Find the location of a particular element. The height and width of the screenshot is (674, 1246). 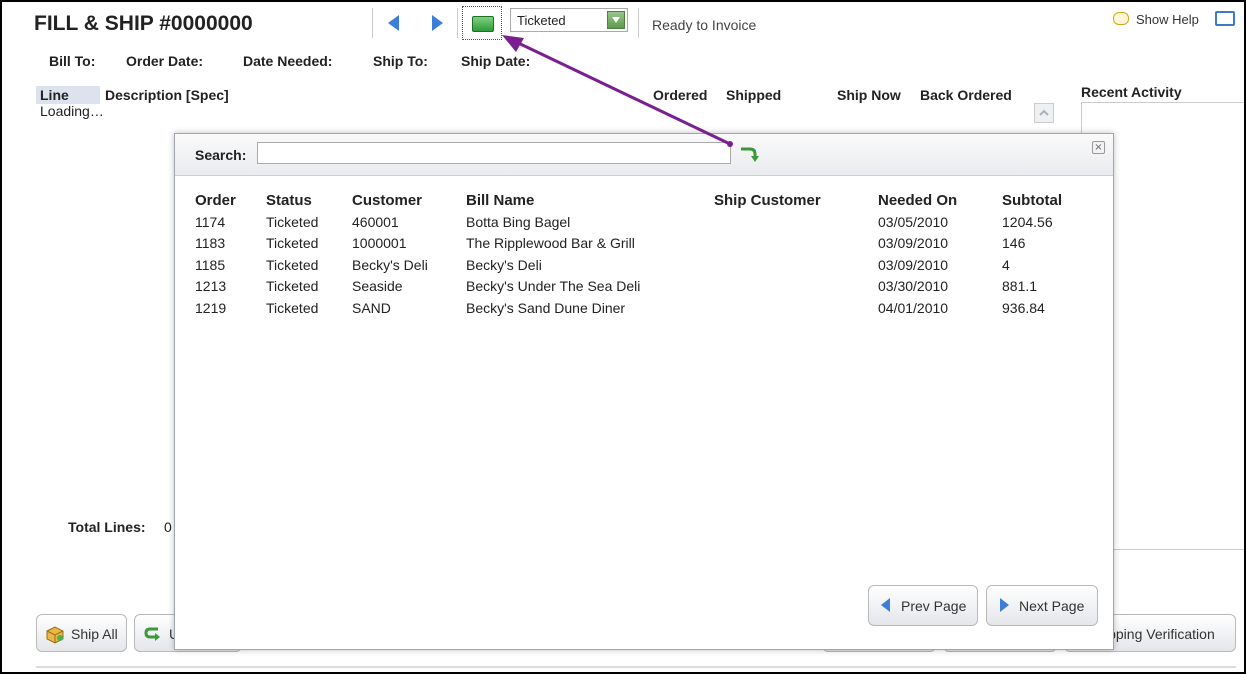

annotation-arrow is located at coordinates (617, 91).